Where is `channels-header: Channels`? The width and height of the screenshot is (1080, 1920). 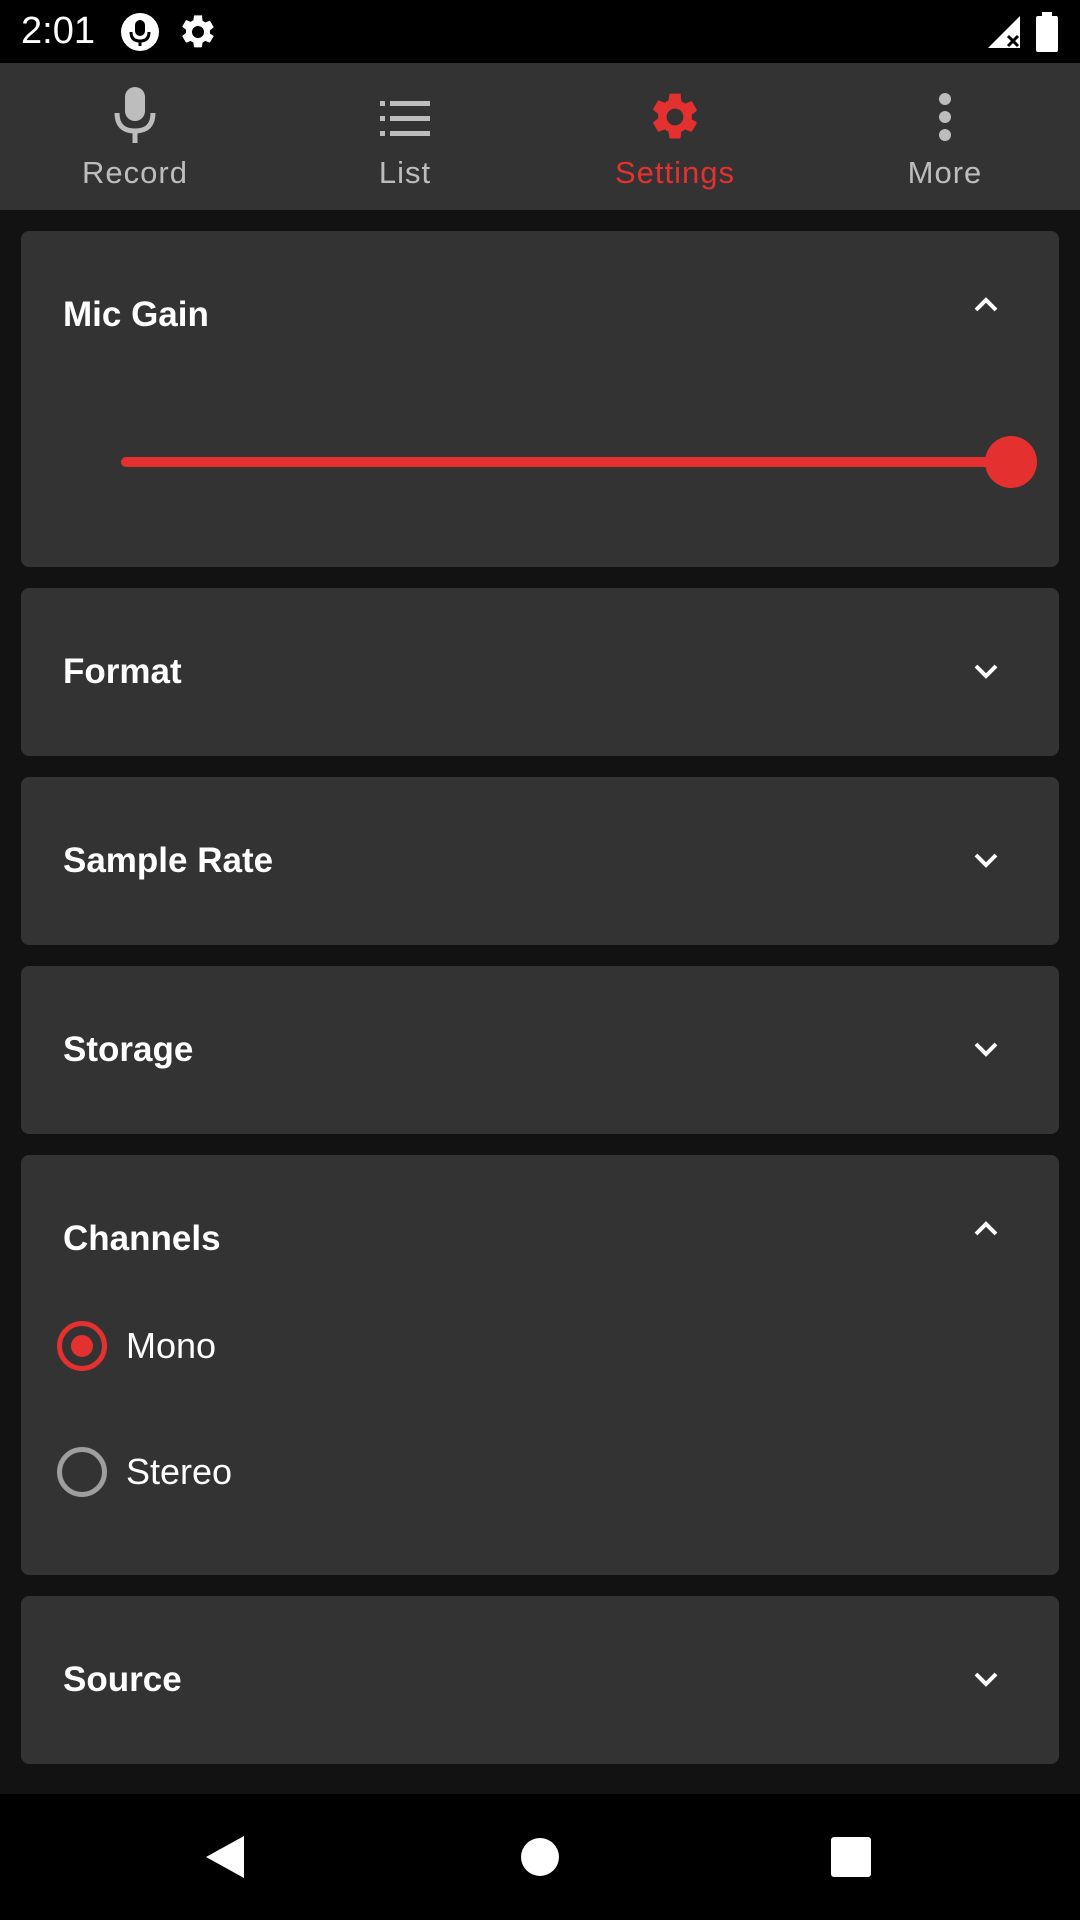 channels-header: Channels is located at coordinates (540, 1239).